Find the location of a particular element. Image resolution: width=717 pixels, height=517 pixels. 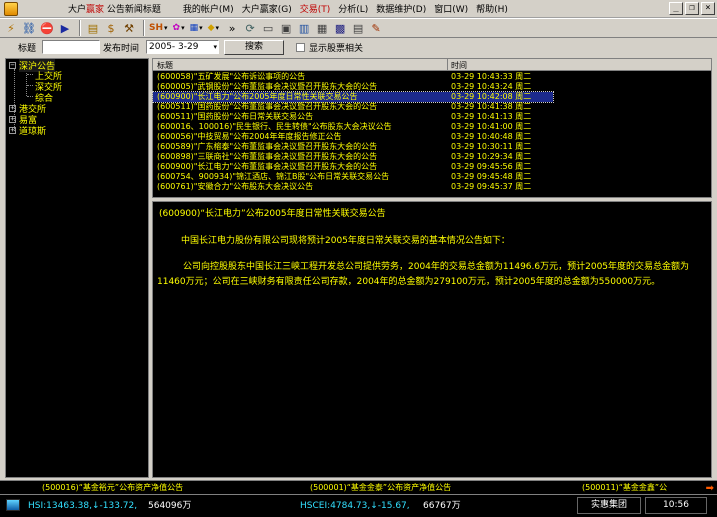

row-time: 03-29 10:41:00 周二 is located at coordinates (491, 126).